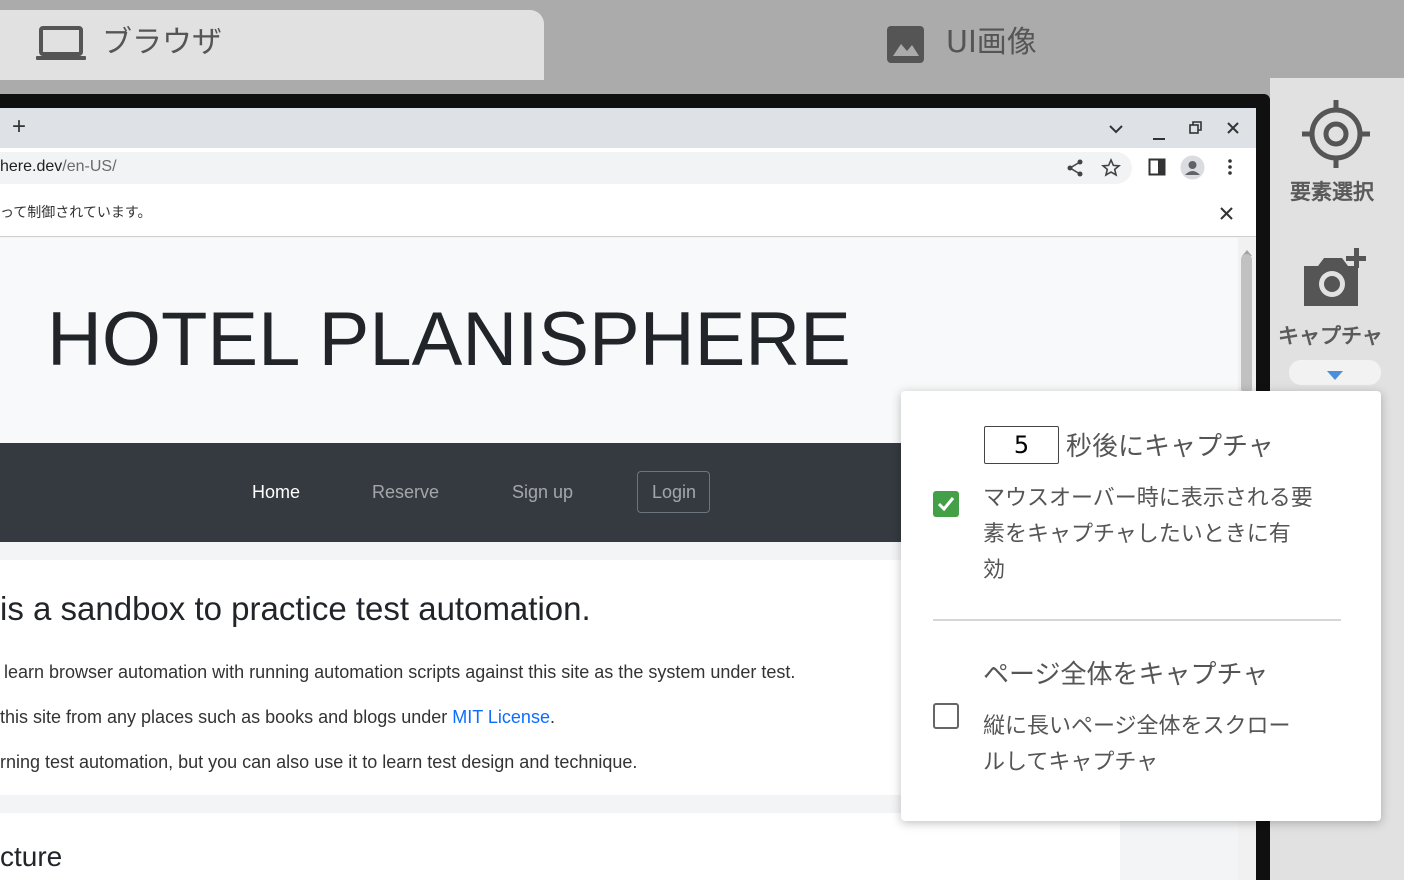  I want to click on hover-desc-line: 素をキャプチャしたいときに有, so click(1137, 534).